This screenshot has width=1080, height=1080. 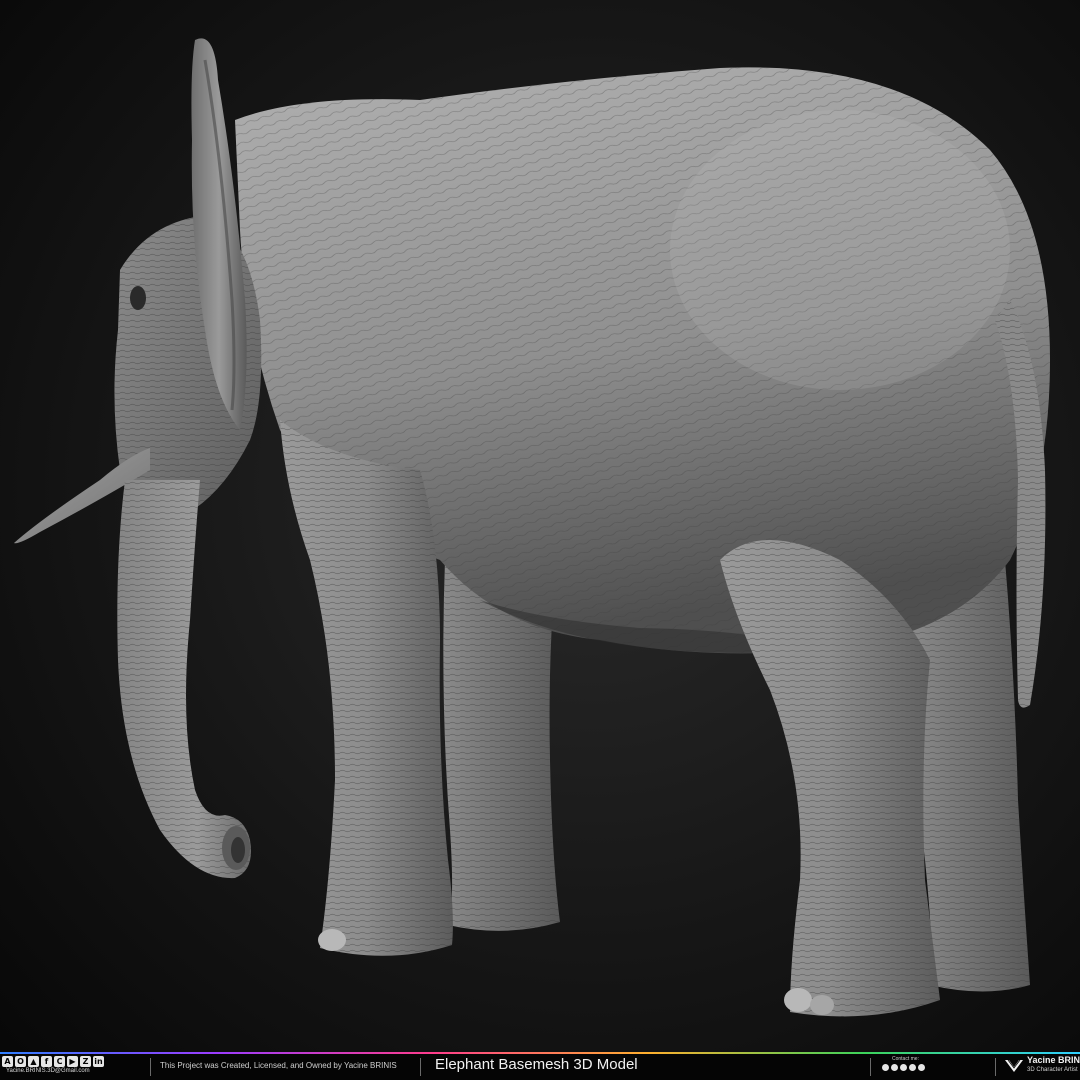 I want to click on youtube-icon, so click(x=903, y=1067).